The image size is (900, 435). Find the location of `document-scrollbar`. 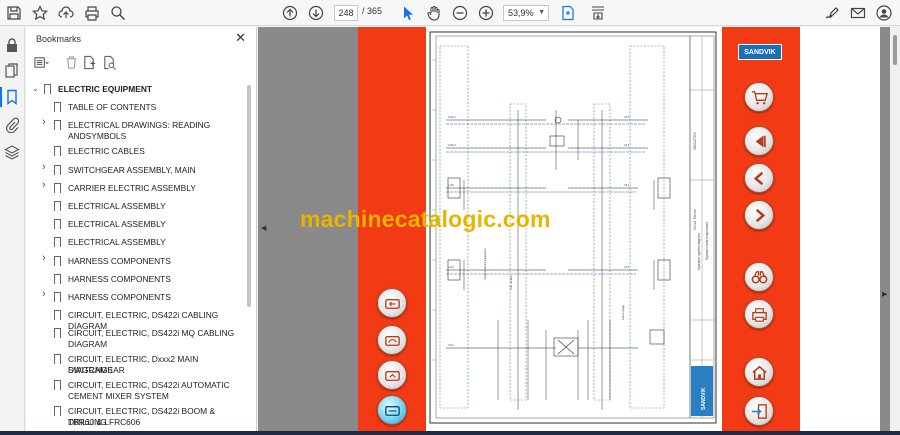

document-scrollbar is located at coordinates (895, 231).